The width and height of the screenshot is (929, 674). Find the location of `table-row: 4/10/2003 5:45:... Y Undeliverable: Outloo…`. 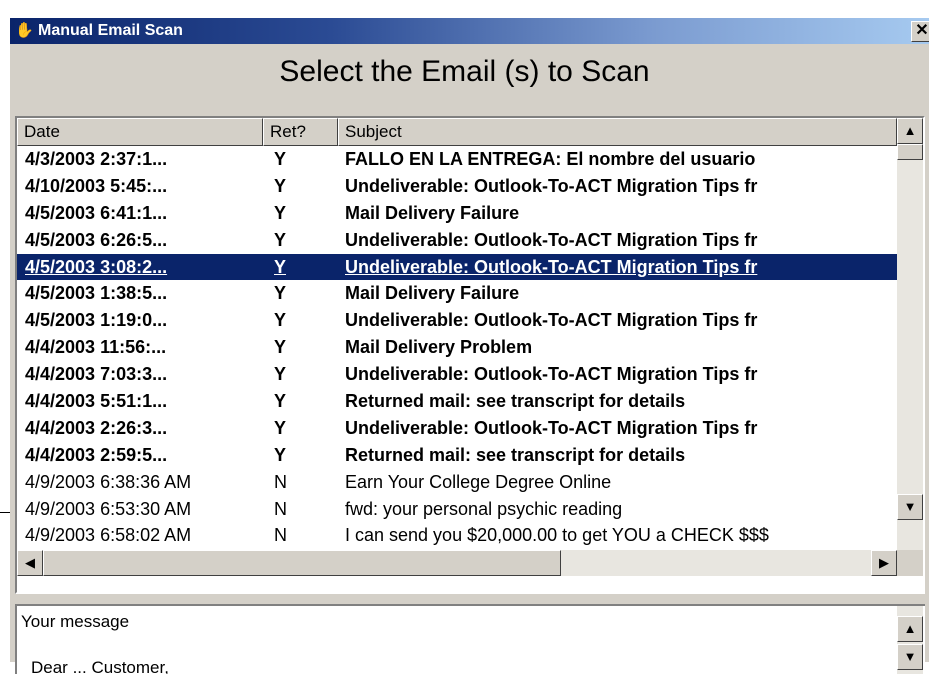

table-row: 4/10/2003 5:45:... Y Undeliverable: Outloo… is located at coordinates (457, 186).